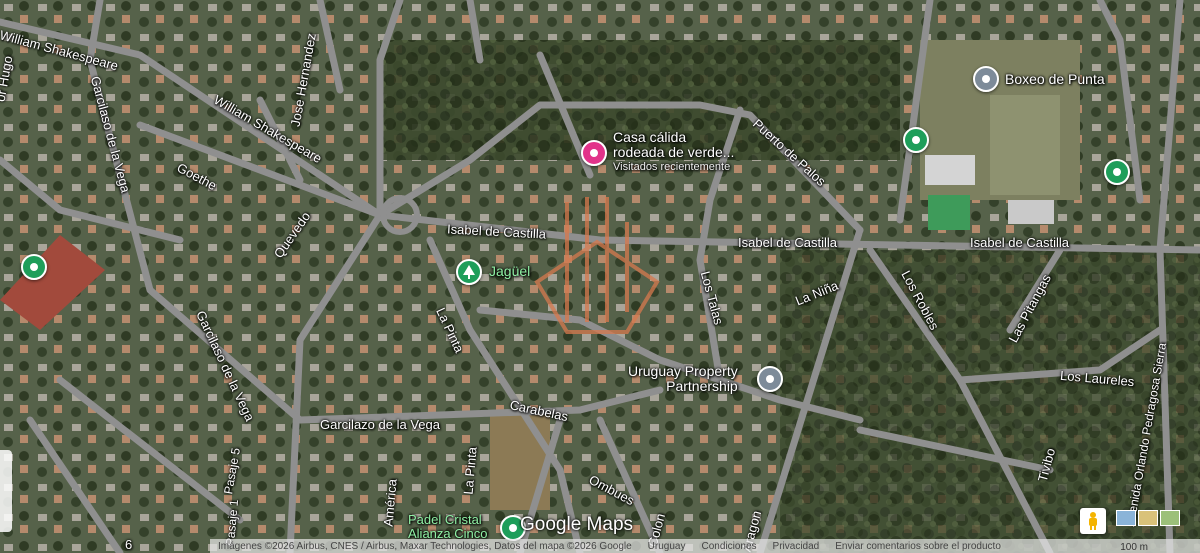 The width and height of the screenshot is (1200, 553). I want to click on feedback-link: Enviar comentarios sobre el producto, so click(918, 546).